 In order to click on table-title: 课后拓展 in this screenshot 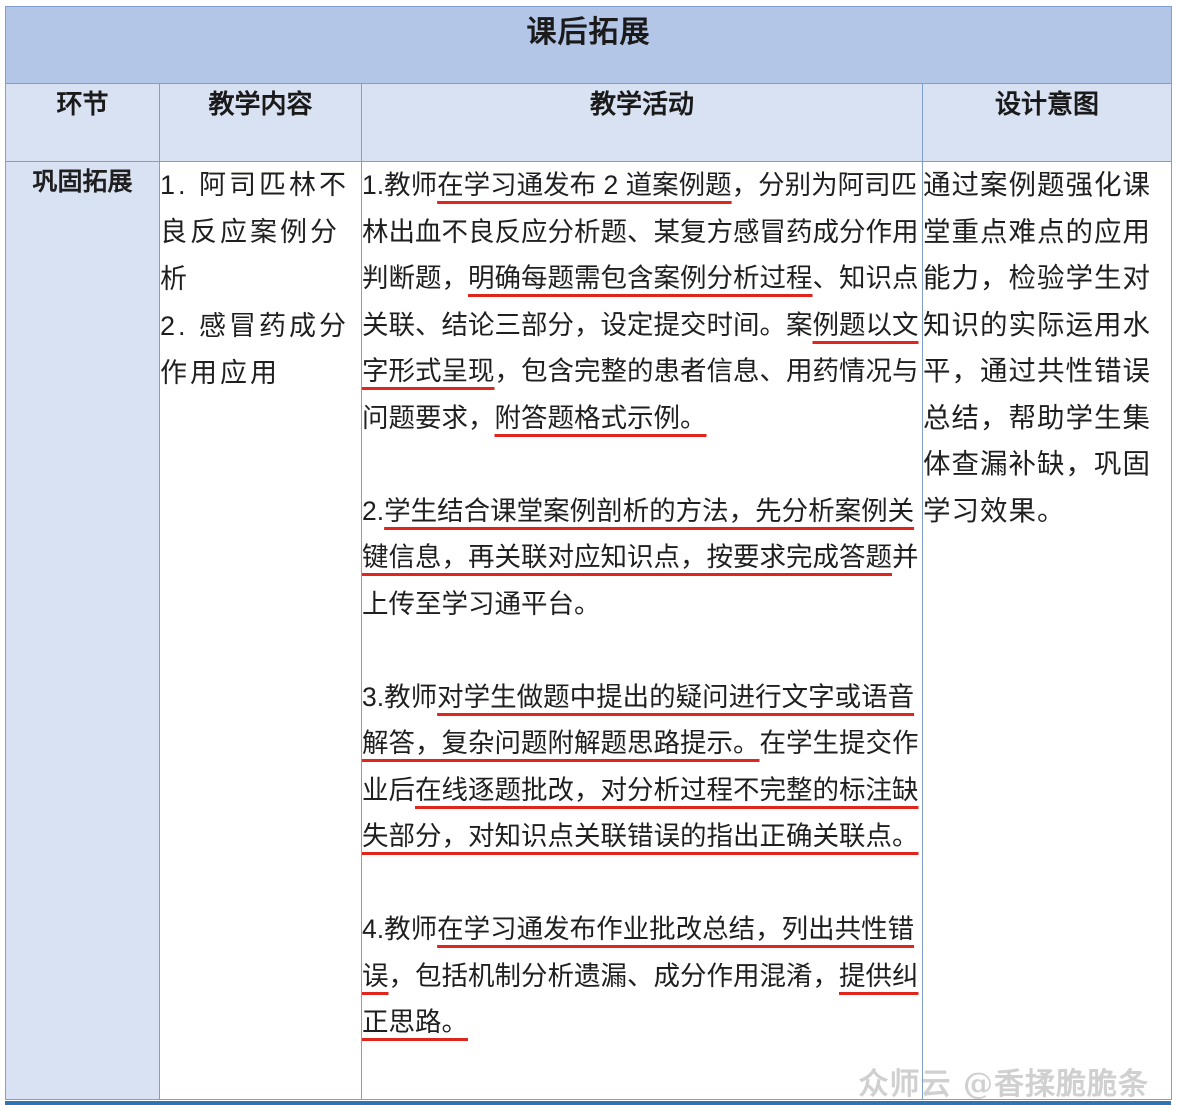, I will do `click(588, 45)`.